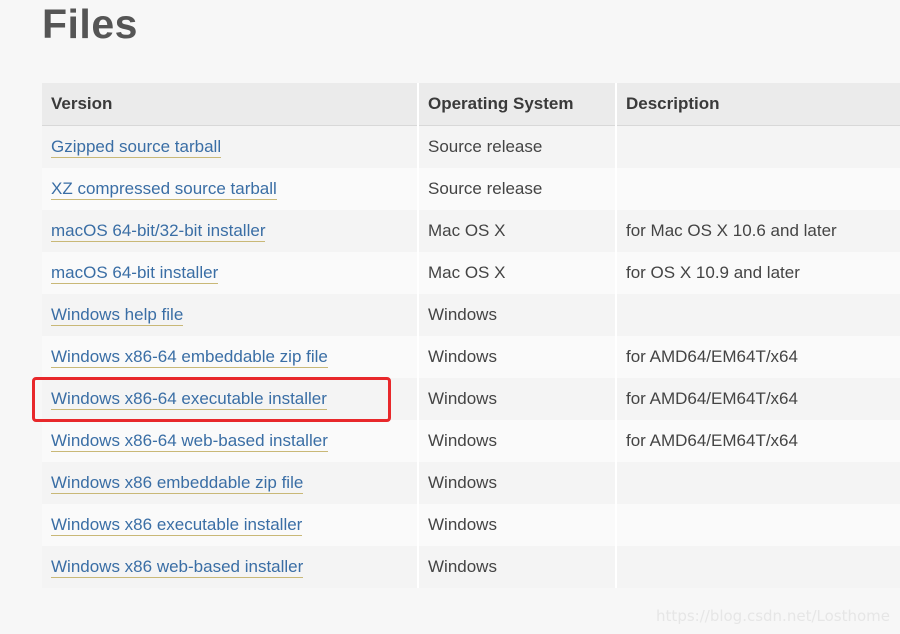  Describe the element at coordinates (158, 231) in the screenshot. I see `file-link-macos-64-32-bit-installer: macOS 64-bit/32-bit installer` at that location.